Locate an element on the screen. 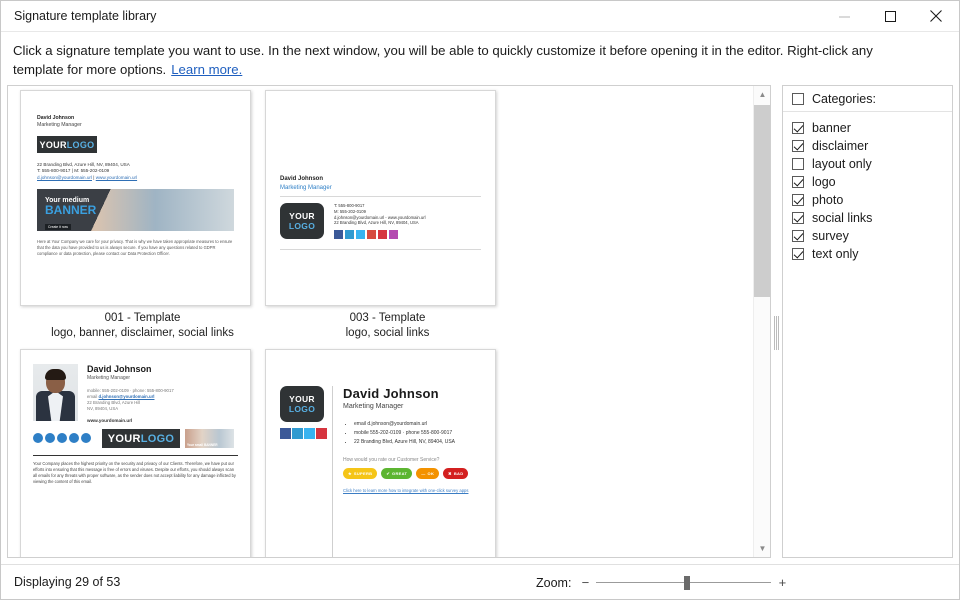 The width and height of the screenshot is (960, 600). categories-header: Categories: is located at coordinates (867, 99).